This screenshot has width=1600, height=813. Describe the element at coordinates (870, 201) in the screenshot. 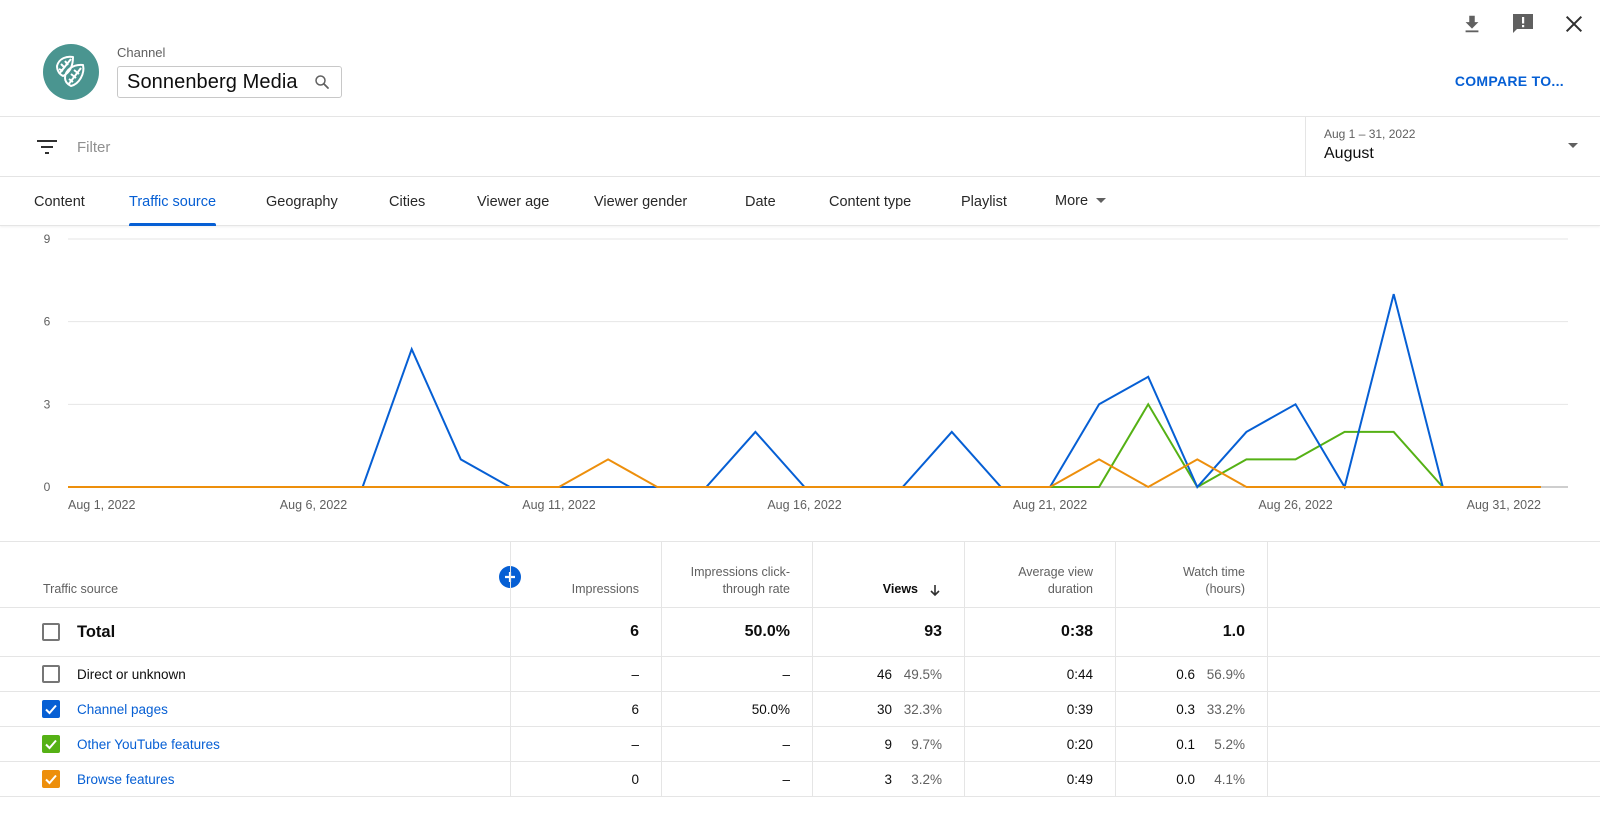

I see `tab-content-type: Content type` at that location.